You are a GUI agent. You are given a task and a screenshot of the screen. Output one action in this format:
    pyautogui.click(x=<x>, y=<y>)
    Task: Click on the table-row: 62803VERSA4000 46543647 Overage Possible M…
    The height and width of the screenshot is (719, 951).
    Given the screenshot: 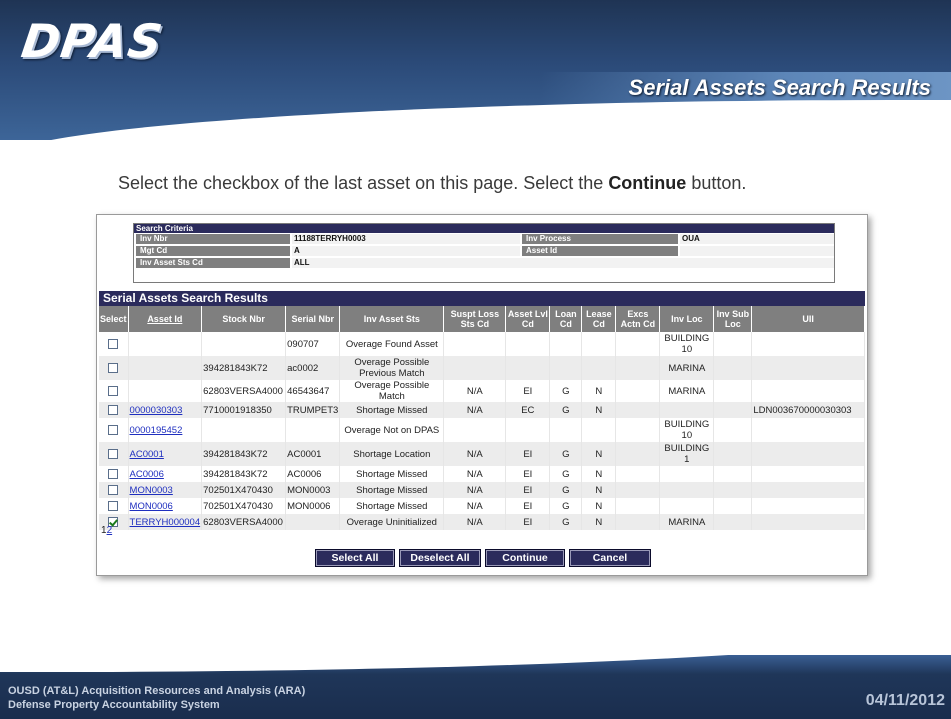 What is the action you would take?
    pyautogui.click(x=482, y=391)
    